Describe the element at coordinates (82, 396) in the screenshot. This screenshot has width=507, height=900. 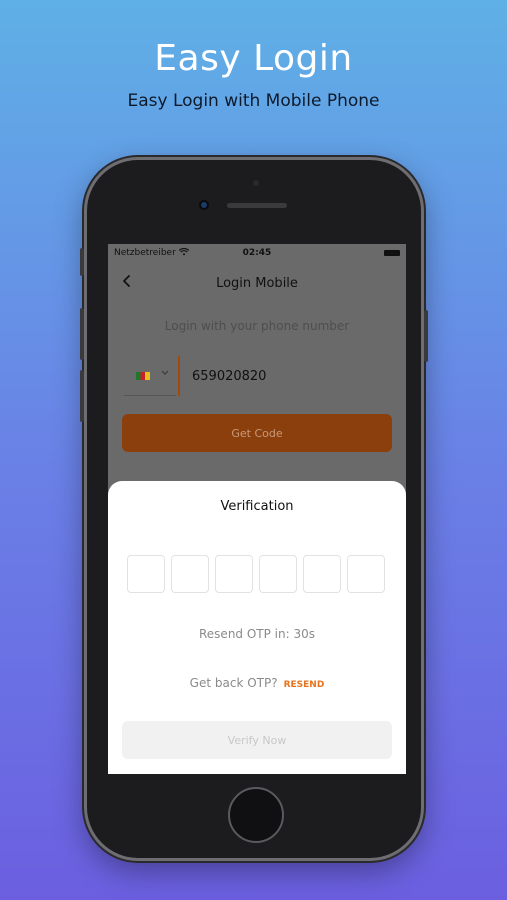
I see `volume-down-button` at that location.